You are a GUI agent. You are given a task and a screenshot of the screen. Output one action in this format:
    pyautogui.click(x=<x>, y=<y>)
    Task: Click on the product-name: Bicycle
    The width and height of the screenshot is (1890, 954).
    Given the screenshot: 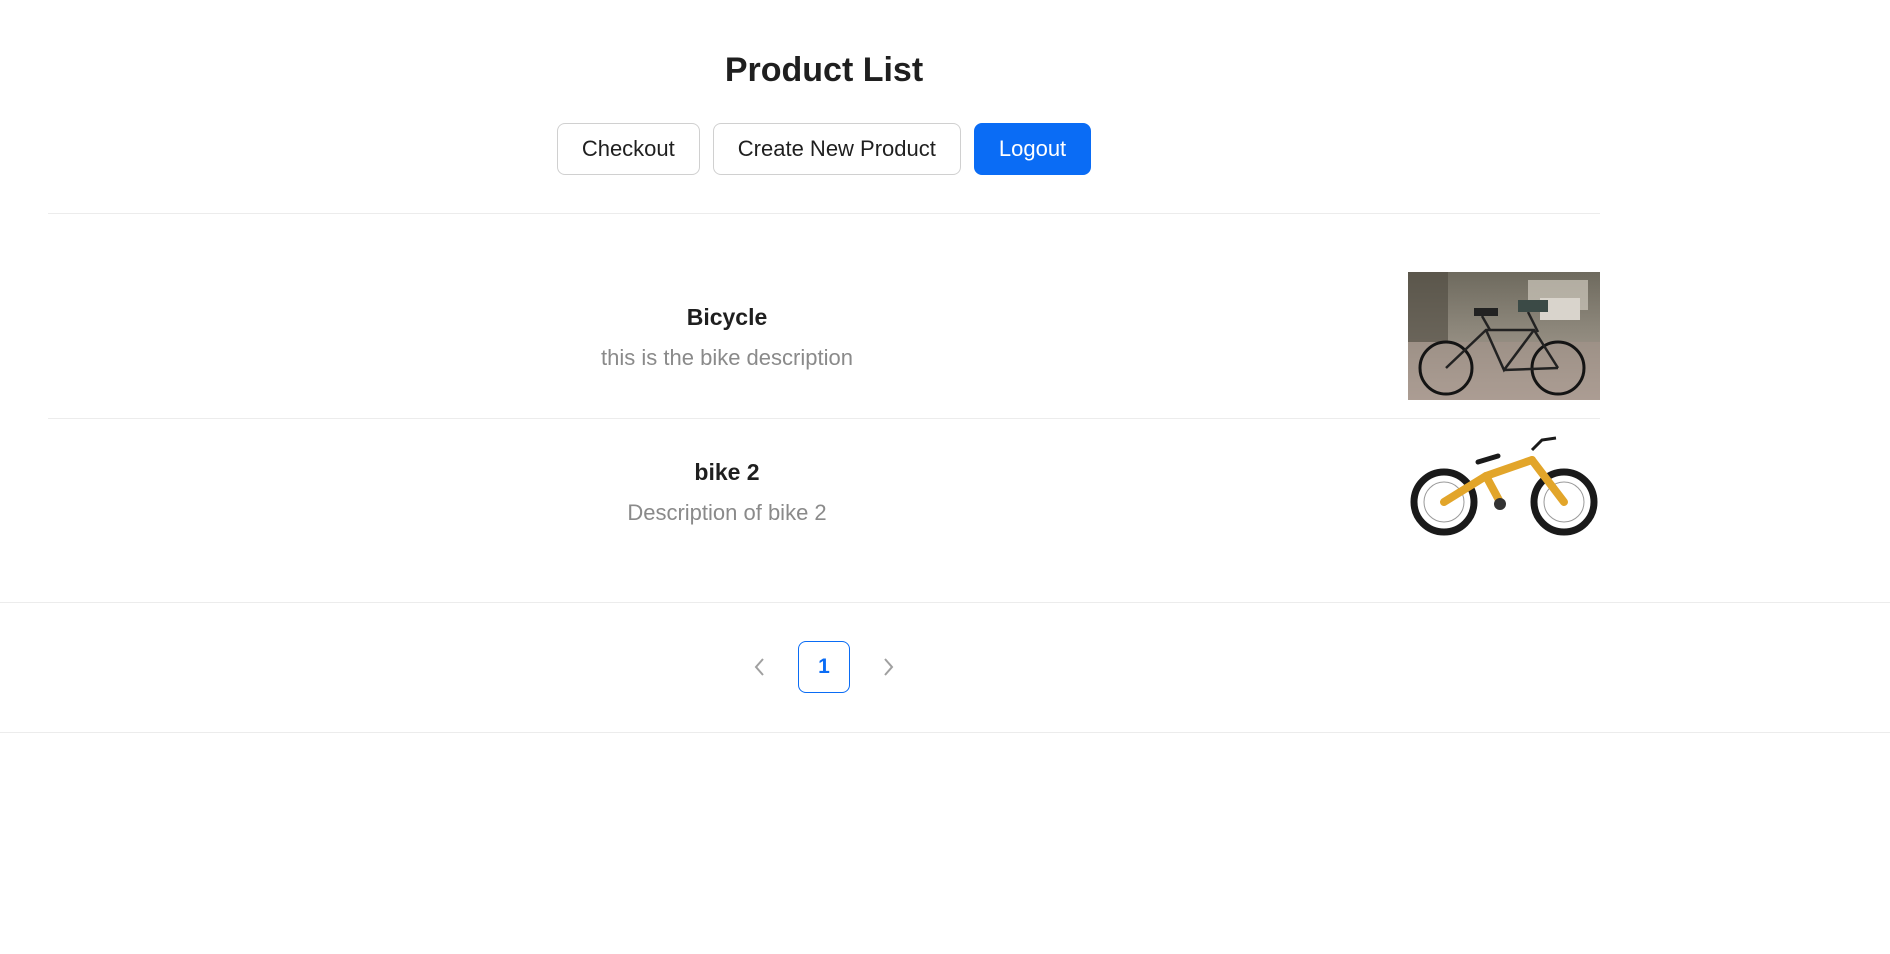 What is the action you would take?
    pyautogui.click(x=727, y=317)
    